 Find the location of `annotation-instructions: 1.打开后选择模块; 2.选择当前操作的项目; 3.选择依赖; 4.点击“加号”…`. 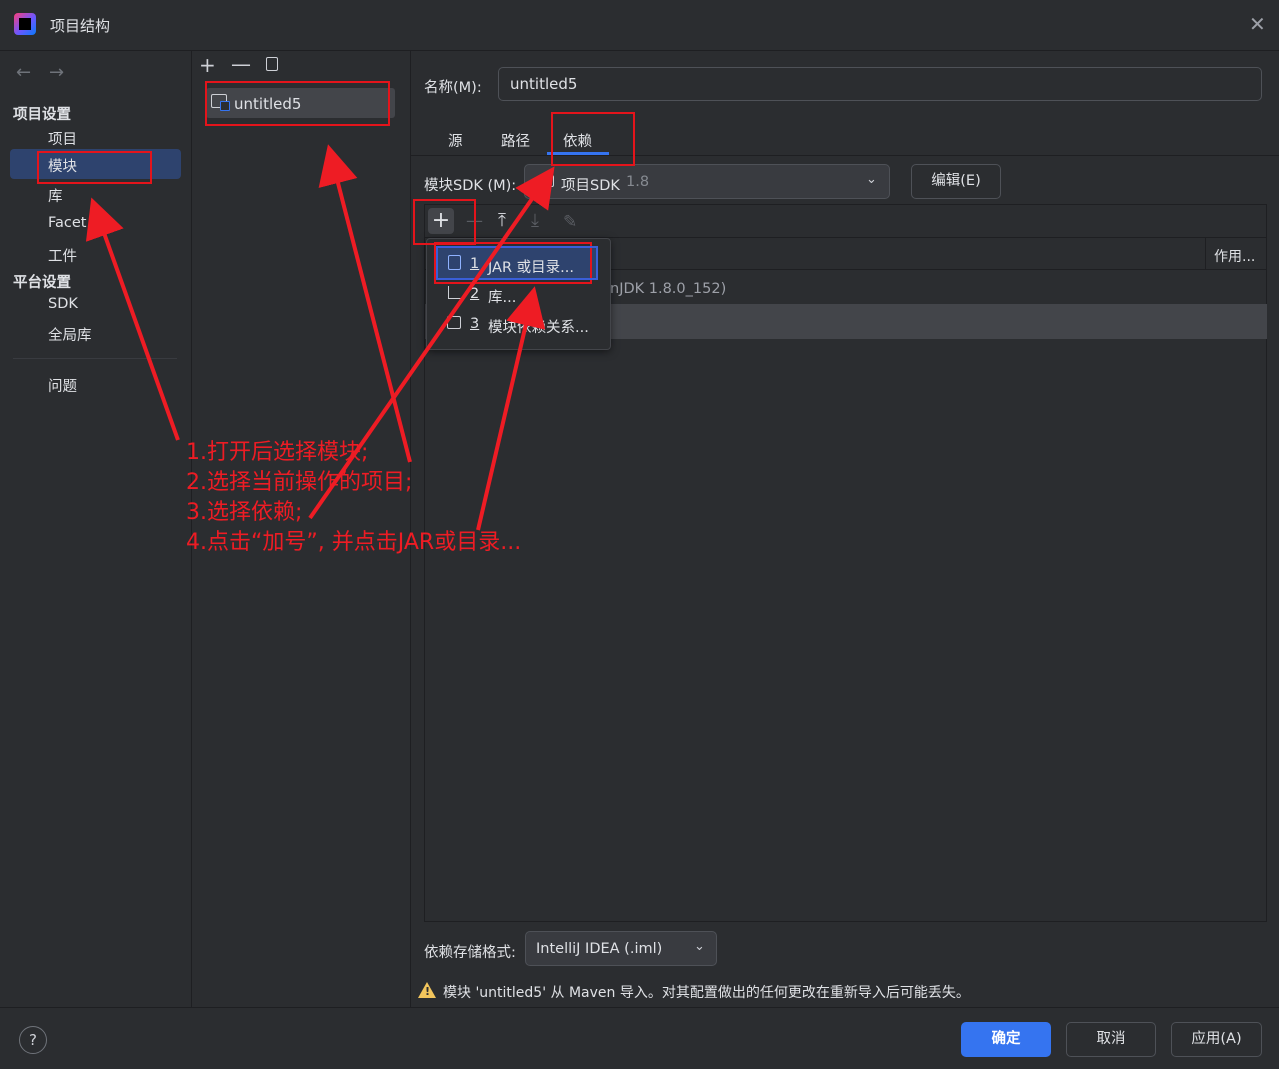

annotation-instructions: 1.打开后选择模块; 2.选择当前操作的项目; 3.选择依赖; 4.点击“加号”… is located at coordinates (353, 498).